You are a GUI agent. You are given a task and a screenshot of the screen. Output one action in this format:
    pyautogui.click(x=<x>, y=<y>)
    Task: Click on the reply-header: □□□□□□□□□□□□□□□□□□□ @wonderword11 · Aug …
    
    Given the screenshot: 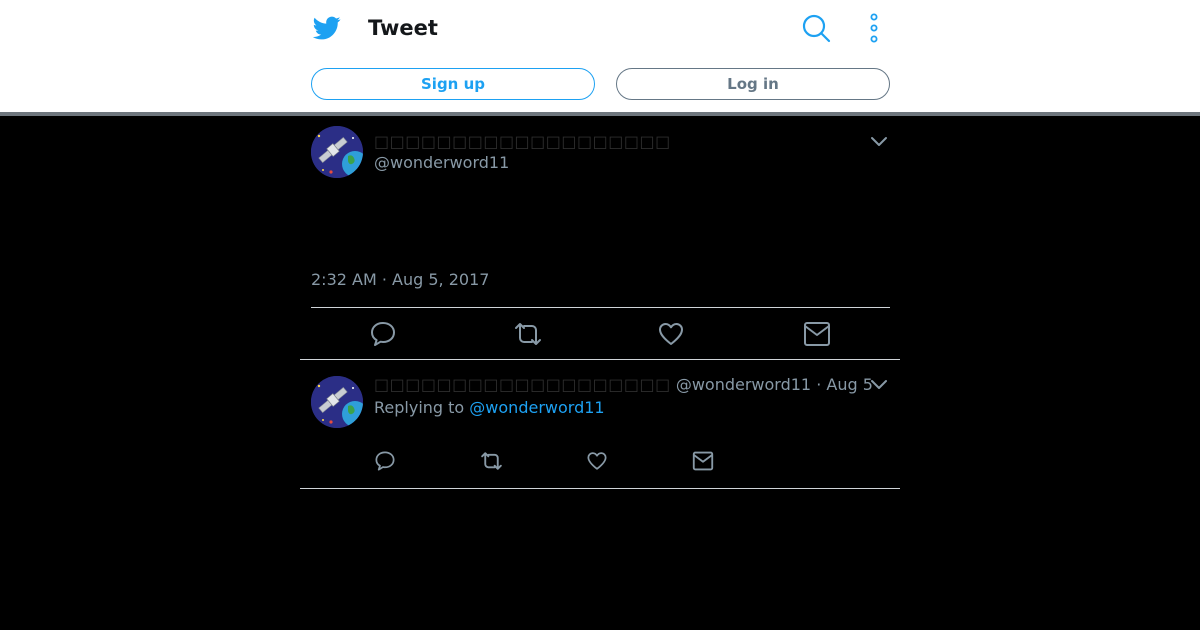 What is the action you would take?
    pyautogui.click(x=623, y=385)
    